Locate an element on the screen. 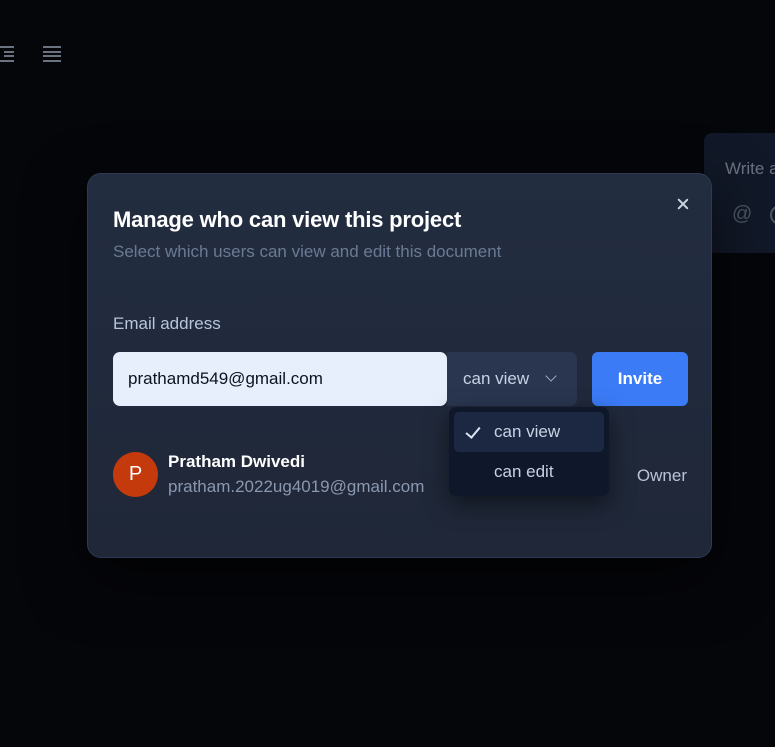 The image size is (775, 747). email-label: Email address is located at coordinates (167, 323).